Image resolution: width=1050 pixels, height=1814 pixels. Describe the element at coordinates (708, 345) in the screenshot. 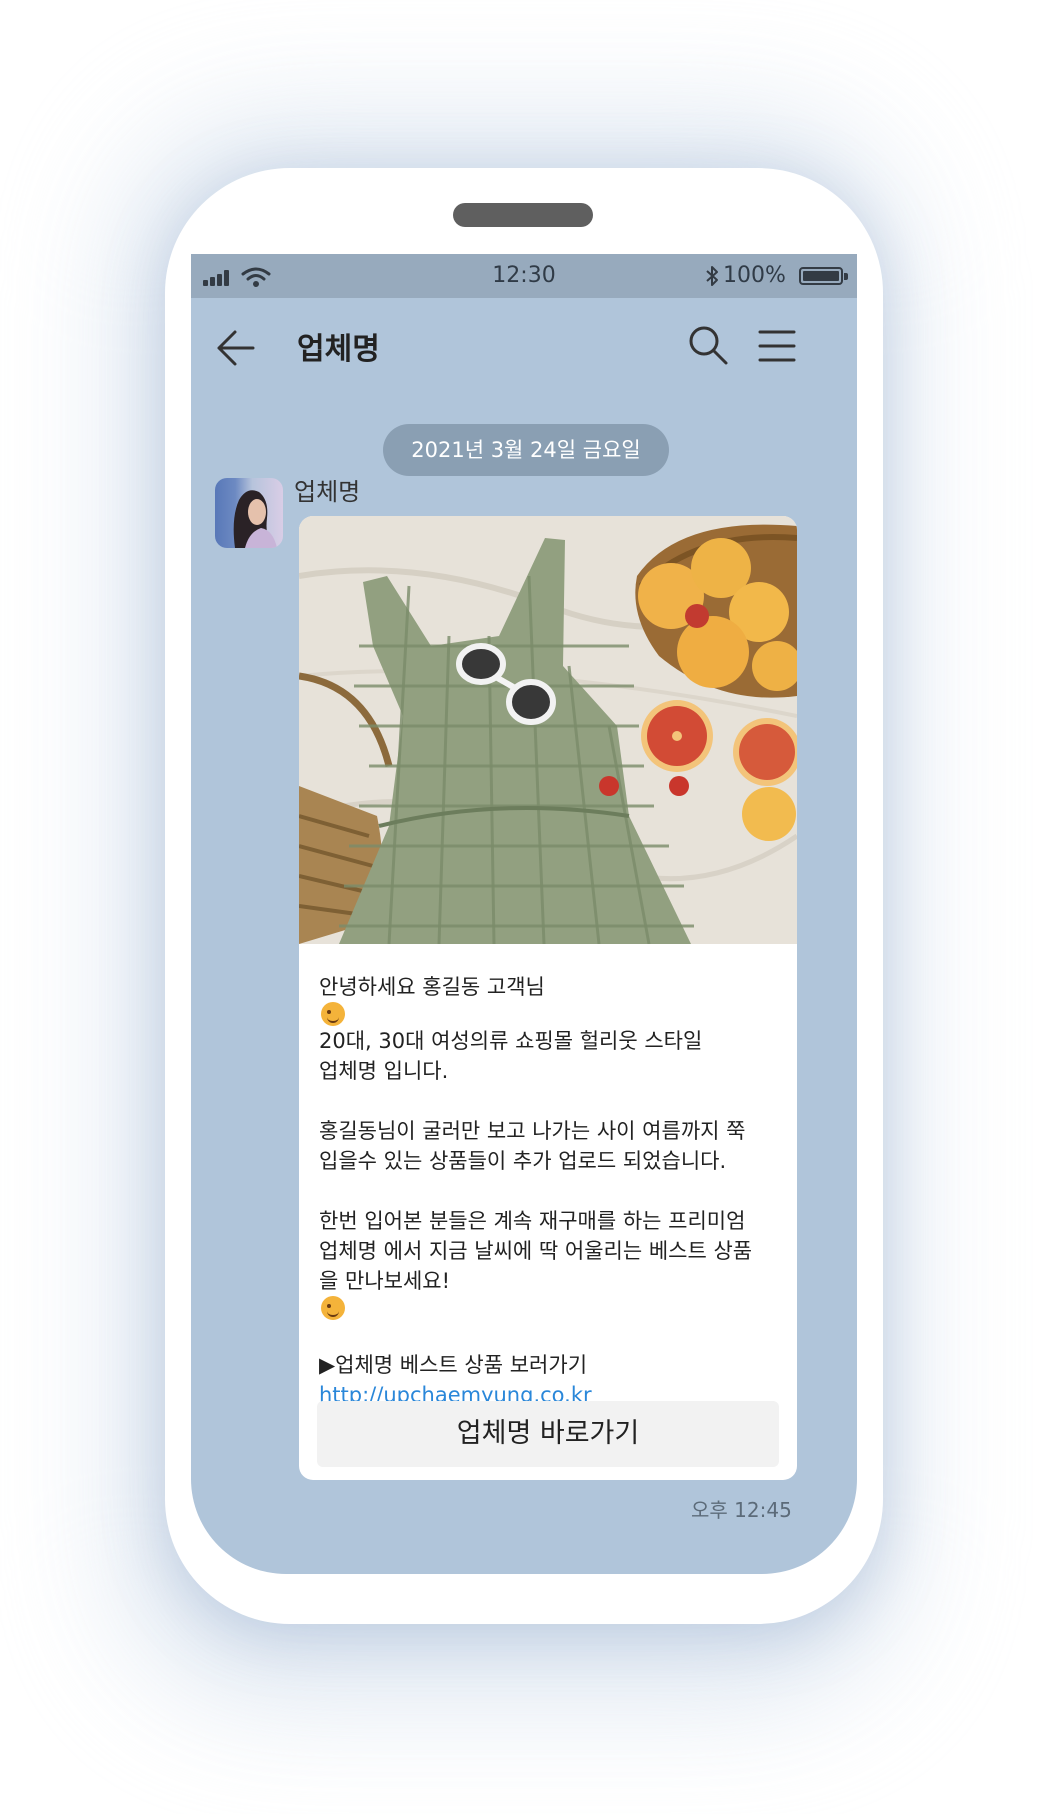

I see `search-icon` at that location.